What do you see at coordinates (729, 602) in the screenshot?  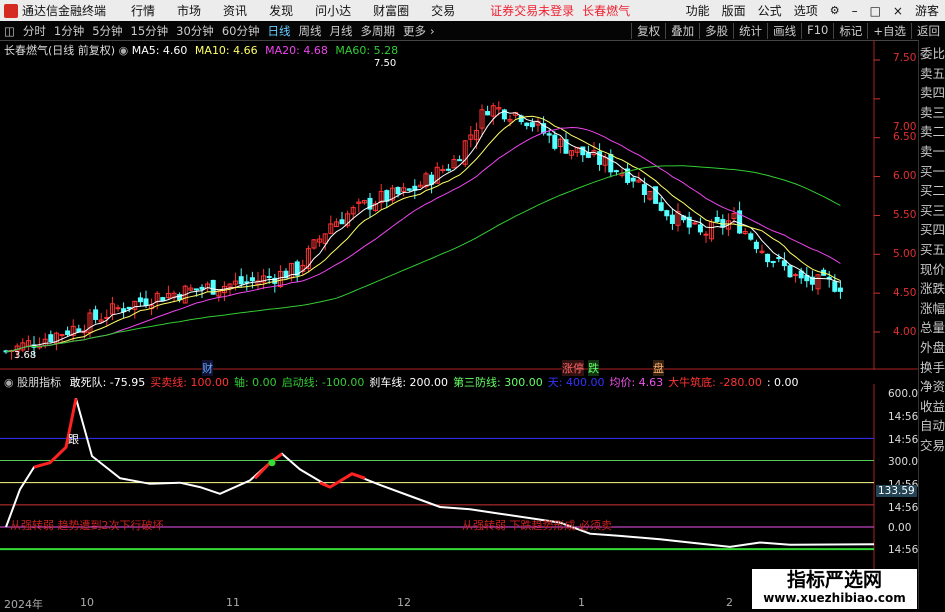 I see `x-tick: 2` at bounding box center [729, 602].